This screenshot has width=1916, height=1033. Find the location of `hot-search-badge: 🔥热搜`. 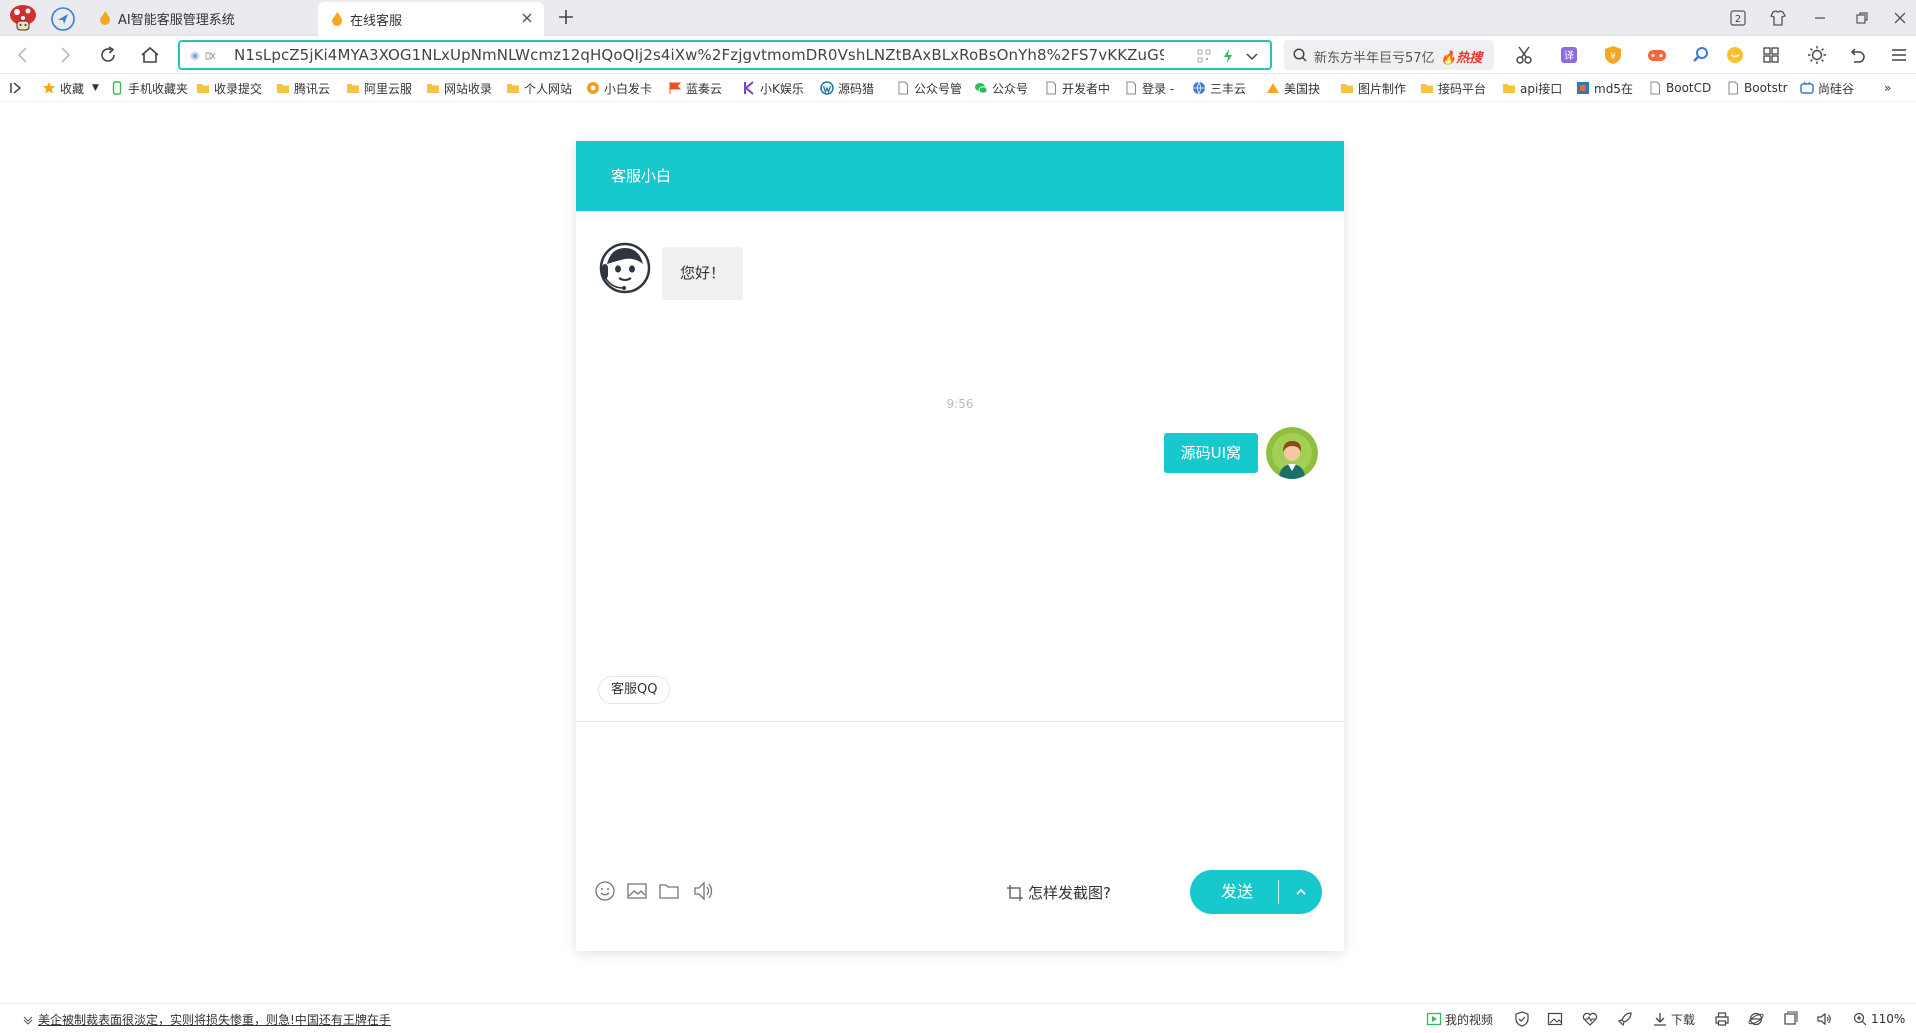

hot-search-badge: 🔥热搜 is located at coordinates (1461, 56).